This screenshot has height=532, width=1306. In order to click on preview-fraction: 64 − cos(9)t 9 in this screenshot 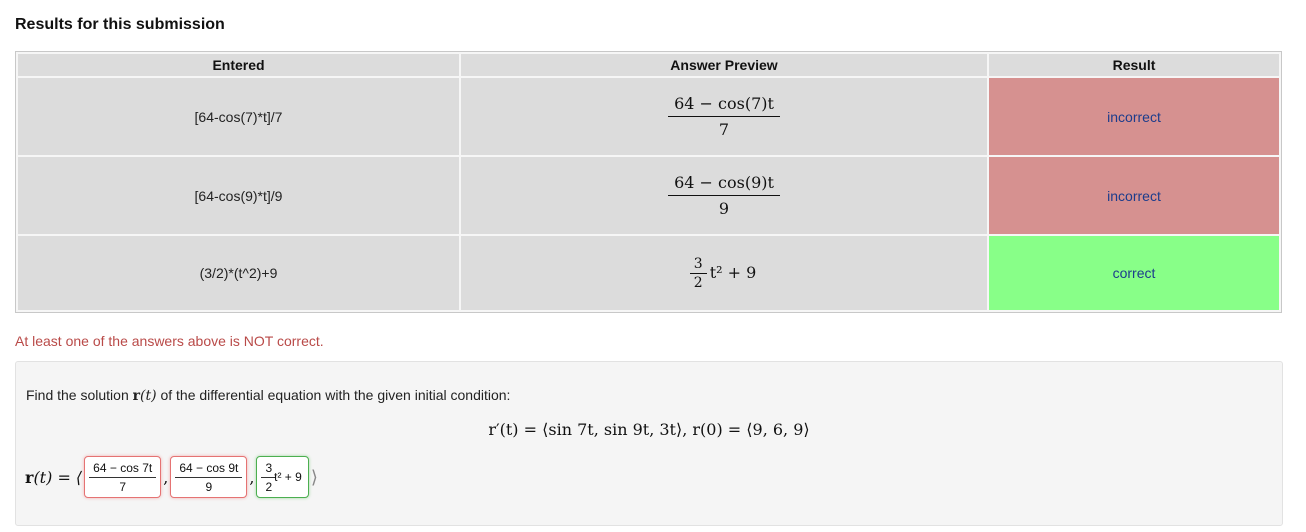, I will do `click(724, 195)`.